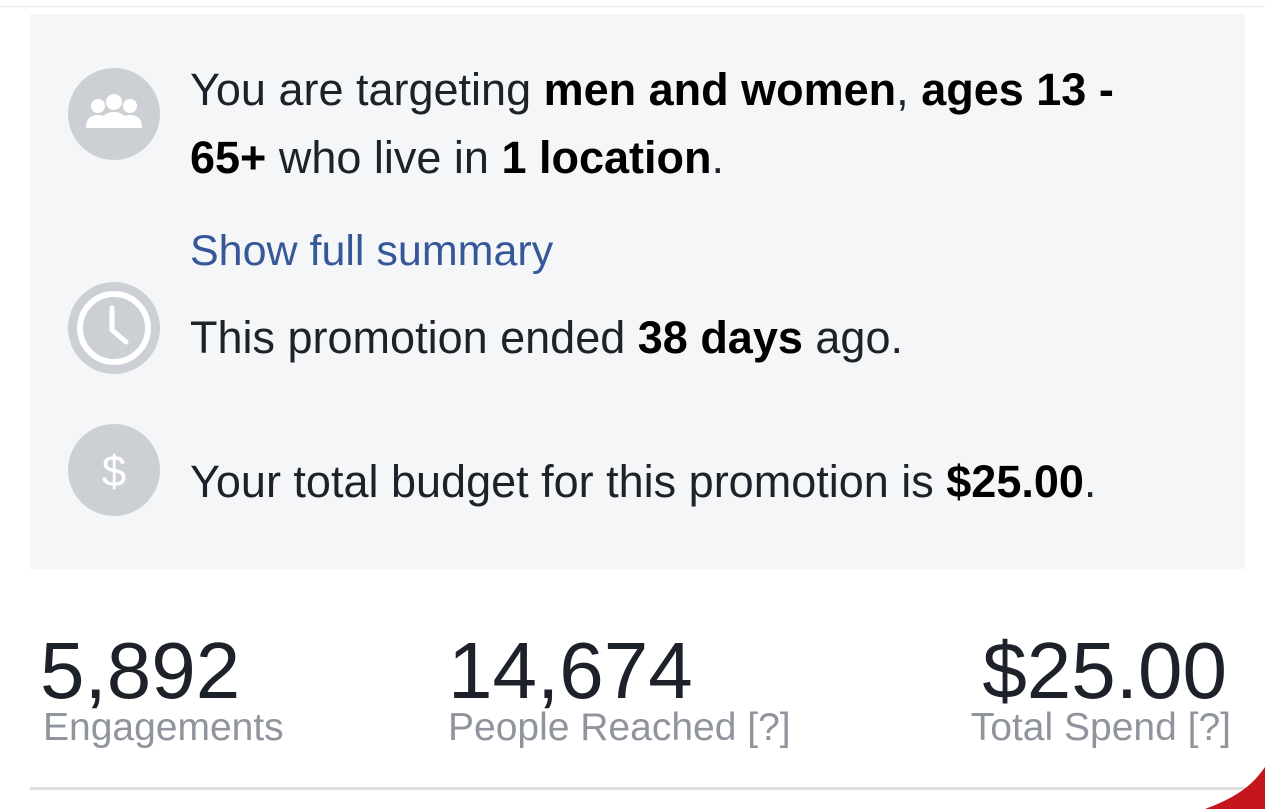 This screenshot has height=809, width=1265. Describe the element at coordinates (768, 727) in the screenshot. I see `people-reached-help-link: [?]` at that location.